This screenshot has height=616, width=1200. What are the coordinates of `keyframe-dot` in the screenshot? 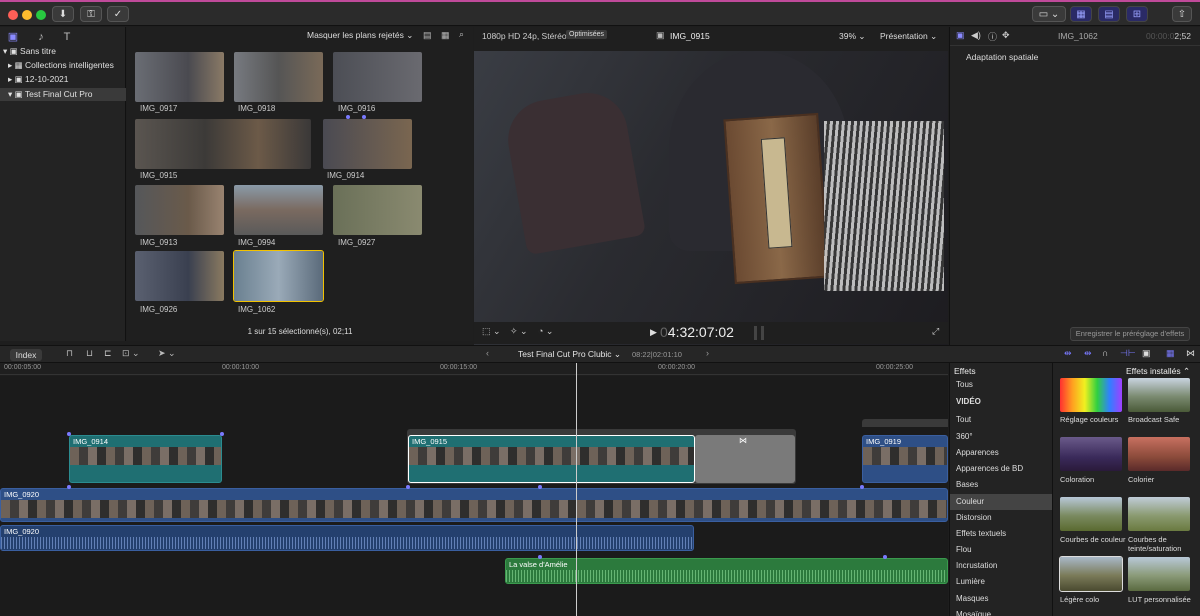 It's located at (540, 487).